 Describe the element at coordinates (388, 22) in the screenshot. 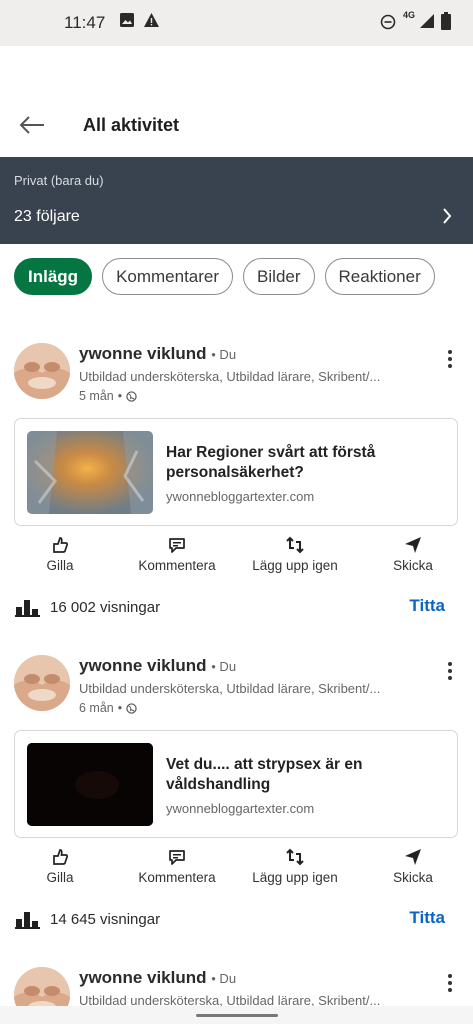

I see `do-not-disturb-icon` at that location.